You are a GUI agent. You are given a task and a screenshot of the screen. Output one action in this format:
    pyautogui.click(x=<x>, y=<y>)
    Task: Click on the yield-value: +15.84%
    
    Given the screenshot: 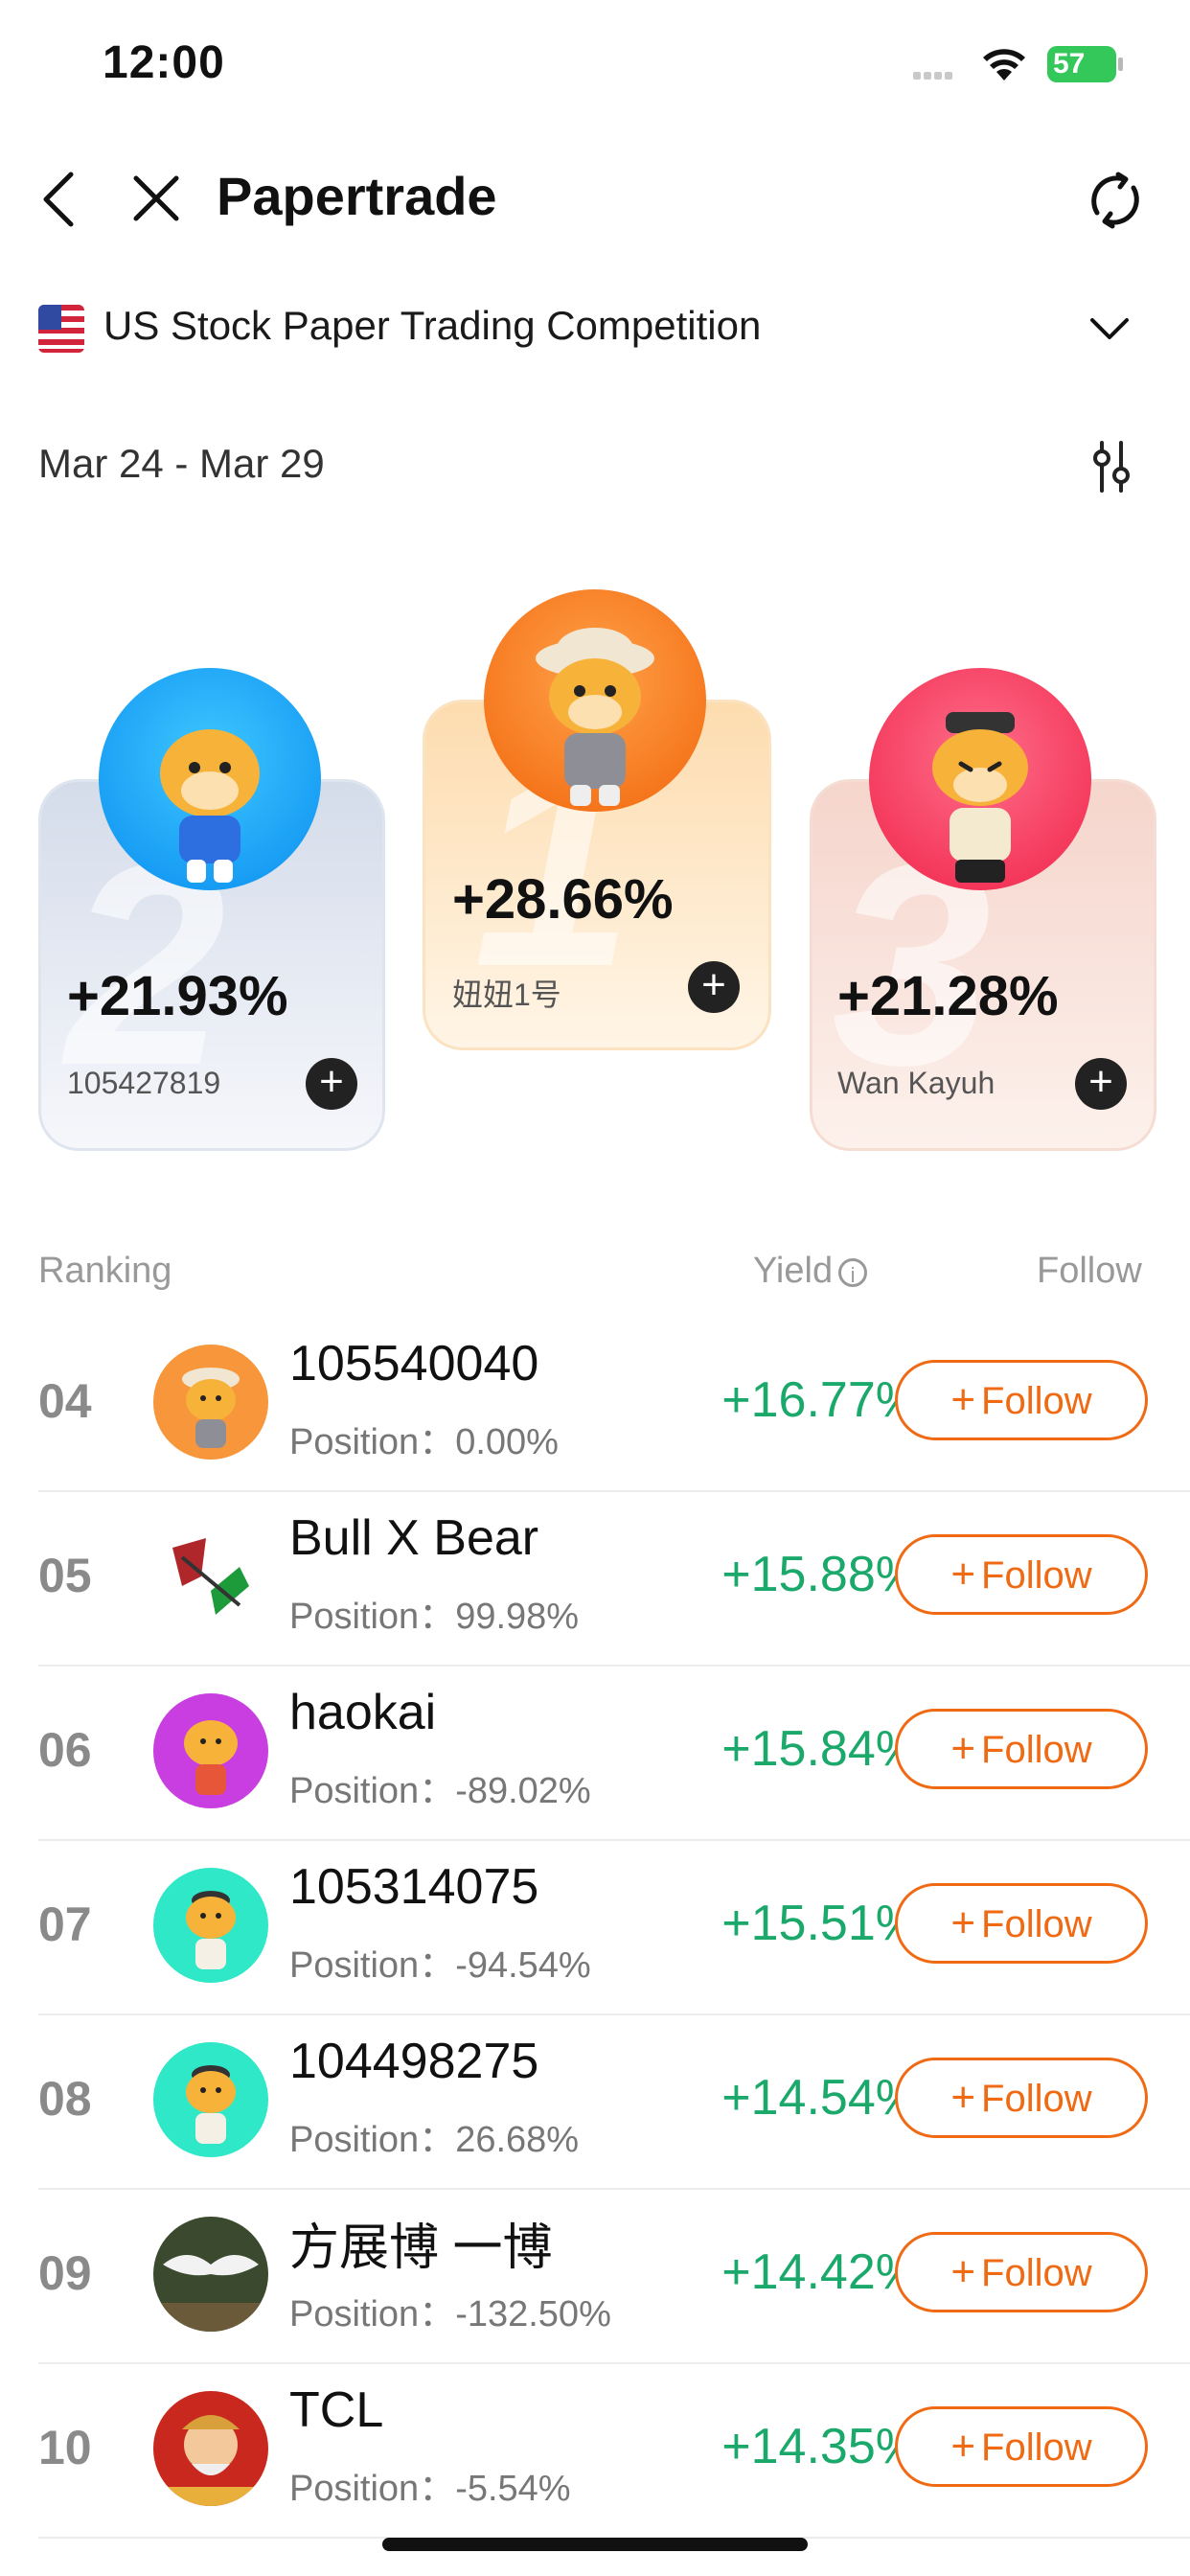 What is the action you would take?
    pyautogui.click(x=821, y=1749)
    